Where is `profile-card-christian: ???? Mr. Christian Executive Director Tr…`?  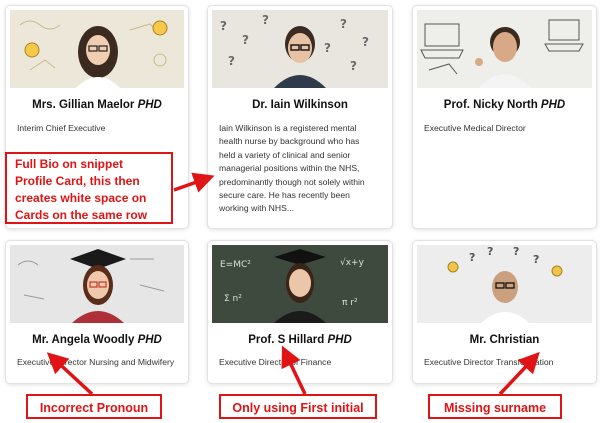 profile-card-christian: ???? Mr. Christian Executive Director Tr… is located at coordinates (504, 312).